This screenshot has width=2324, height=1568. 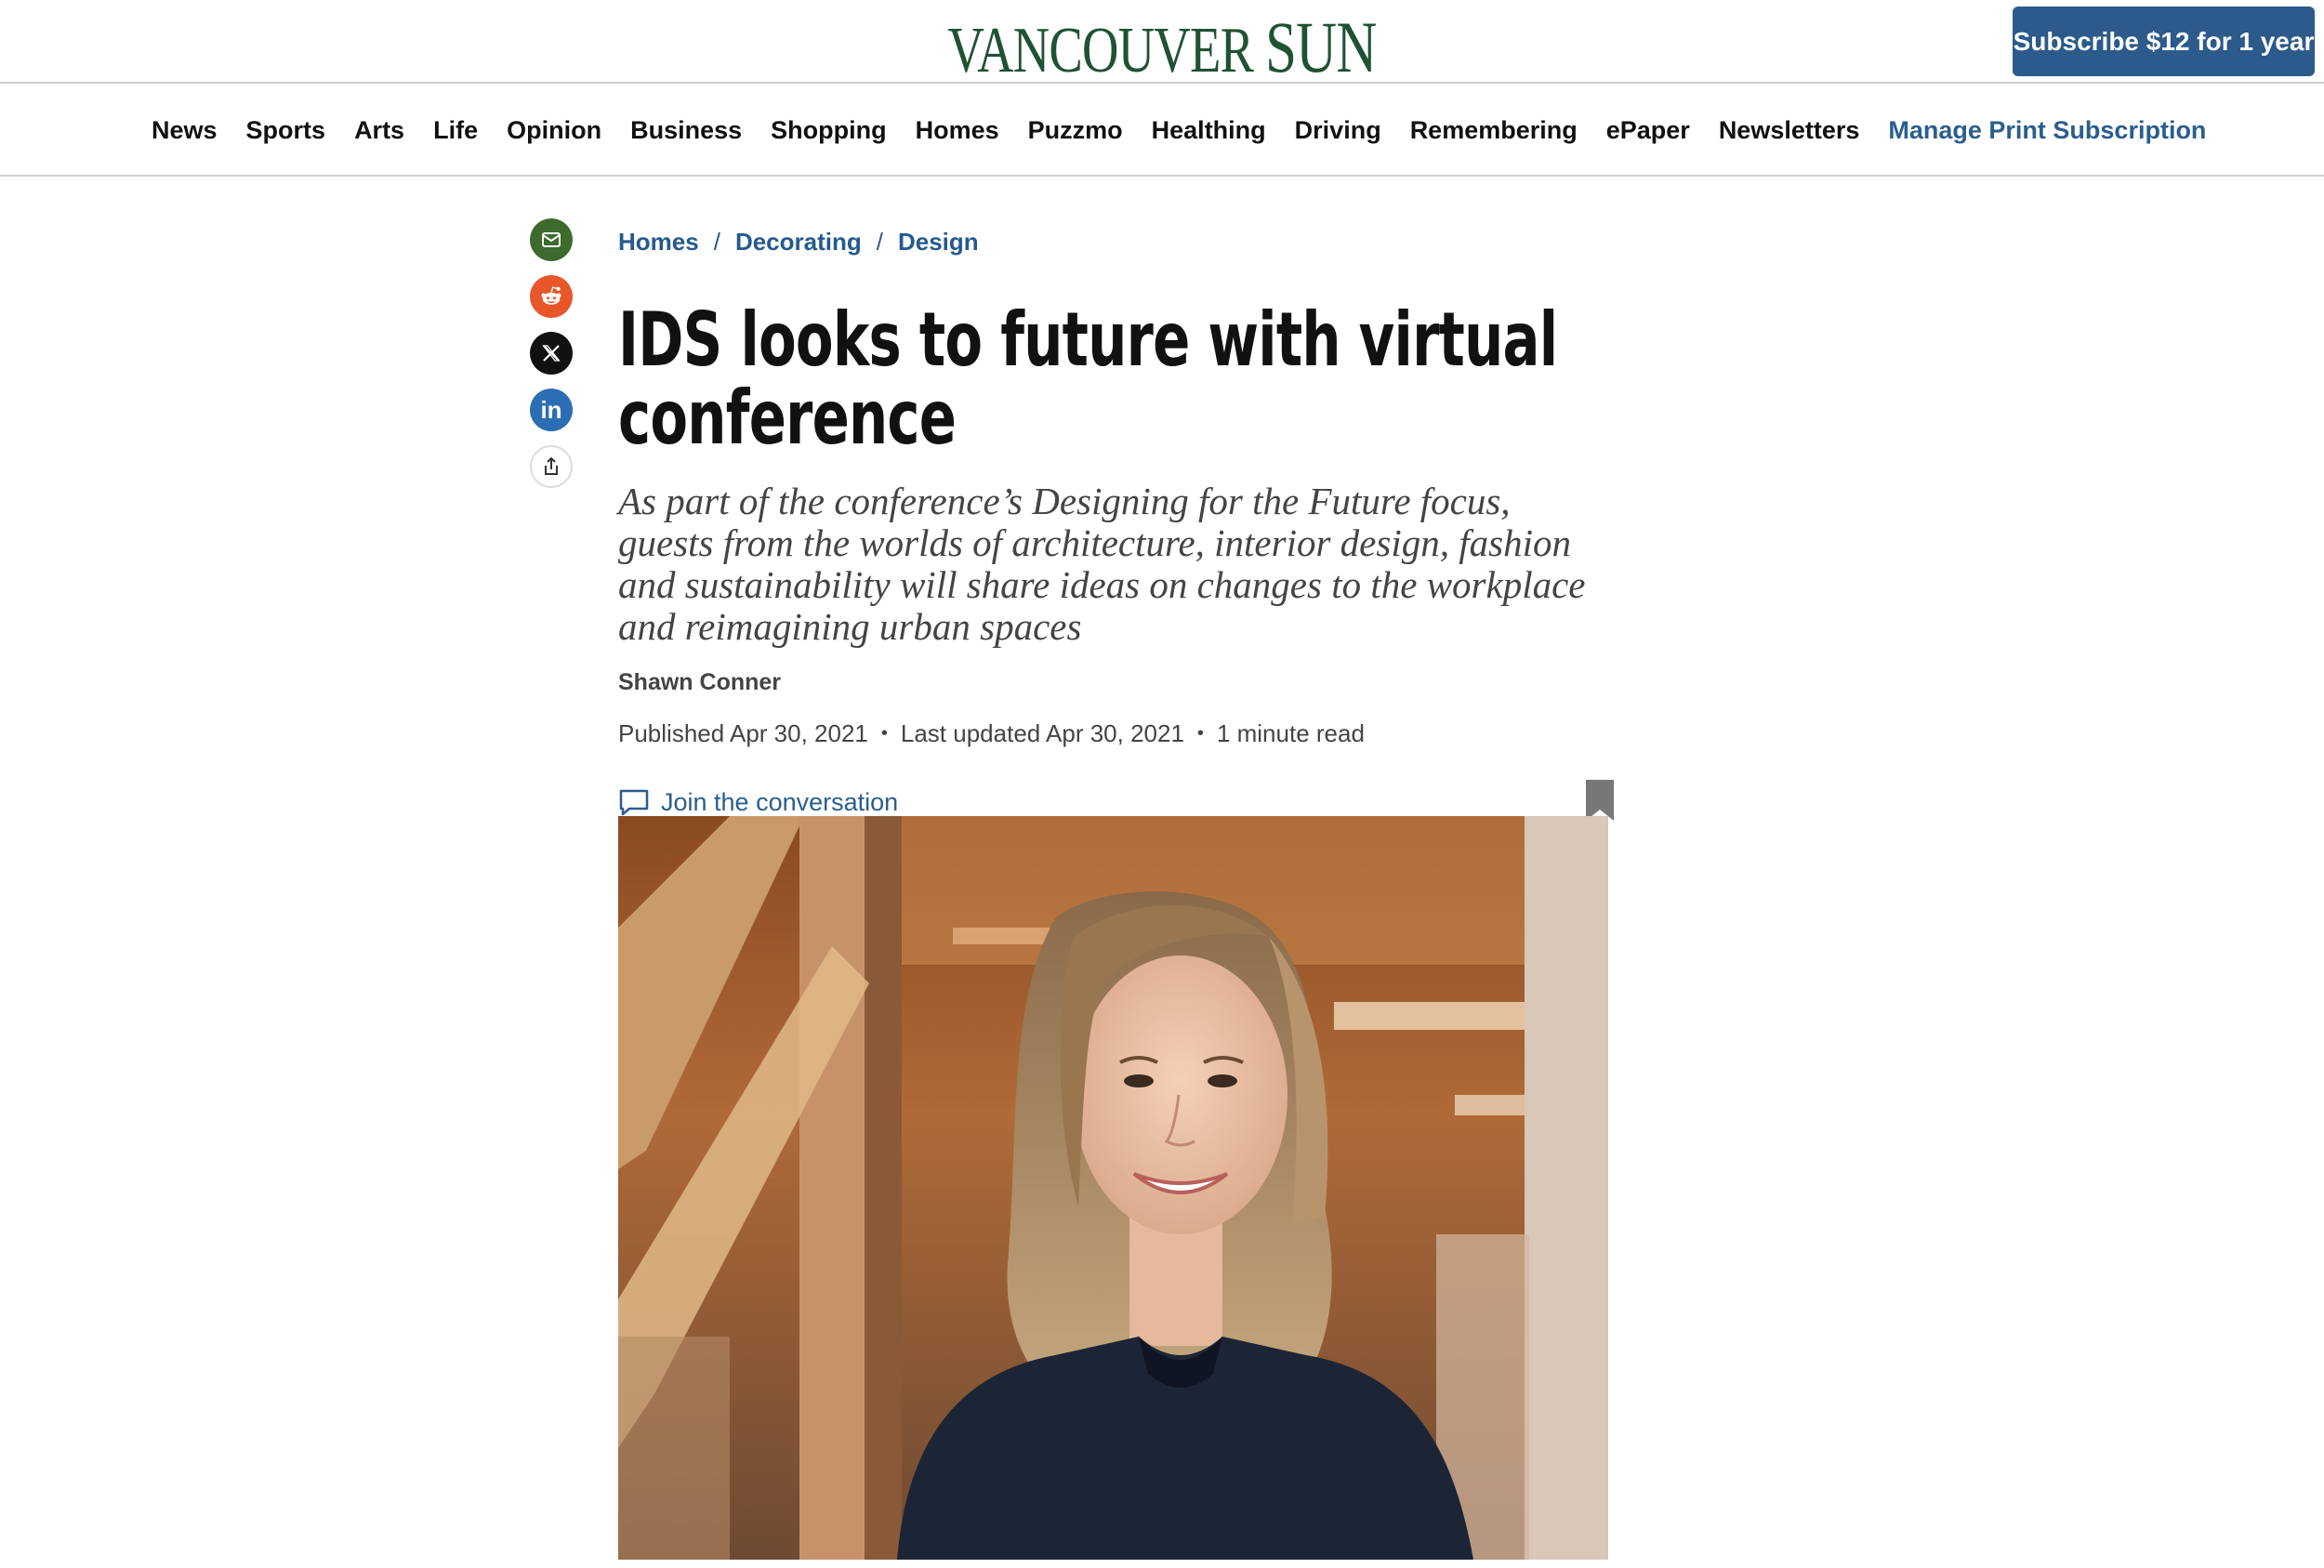 I want to click on breadcrumb-homes: Homes, so click(x=658, y=243).